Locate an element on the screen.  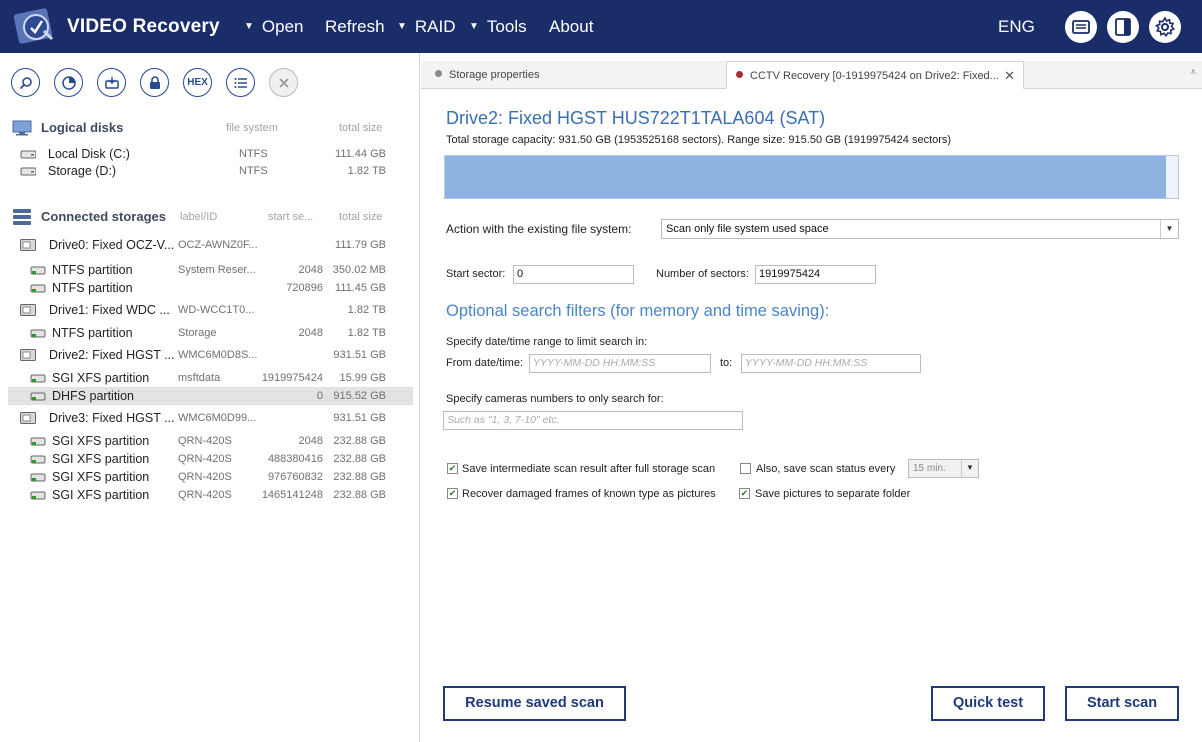
tab-list-dropdown-icon: ⩡ is located at coordinates (1193, 72).